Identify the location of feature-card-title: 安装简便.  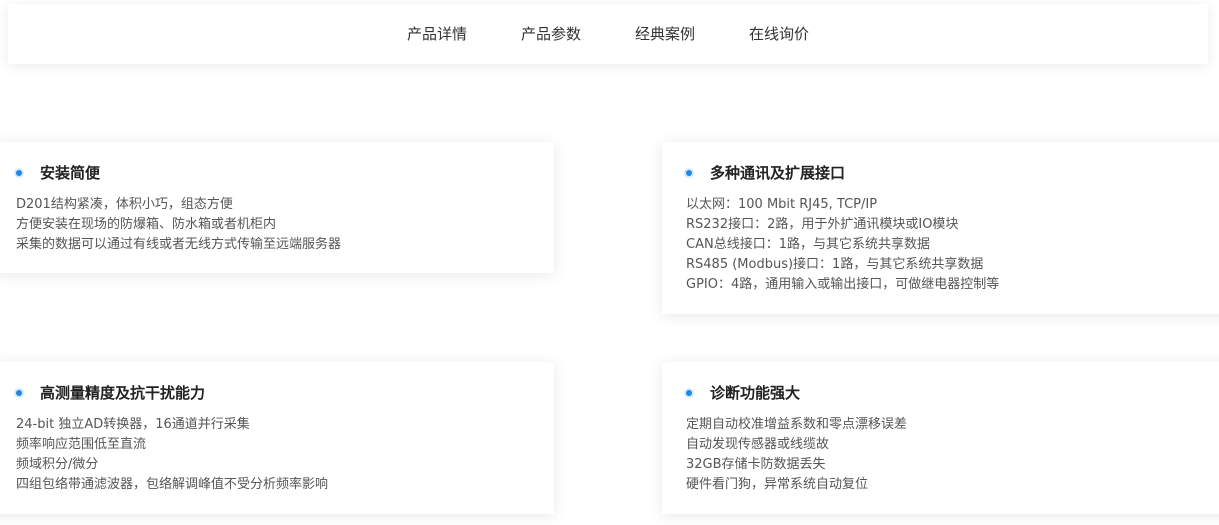
(70, 173).